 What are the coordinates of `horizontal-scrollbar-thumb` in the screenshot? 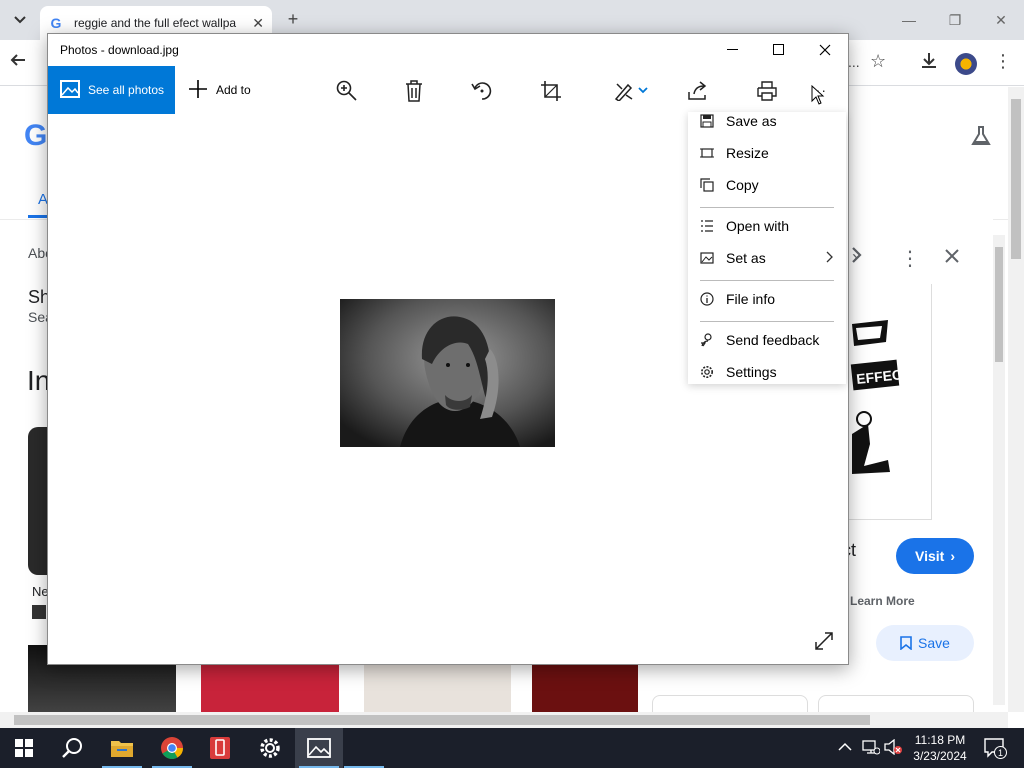 It's located at (442, 720).